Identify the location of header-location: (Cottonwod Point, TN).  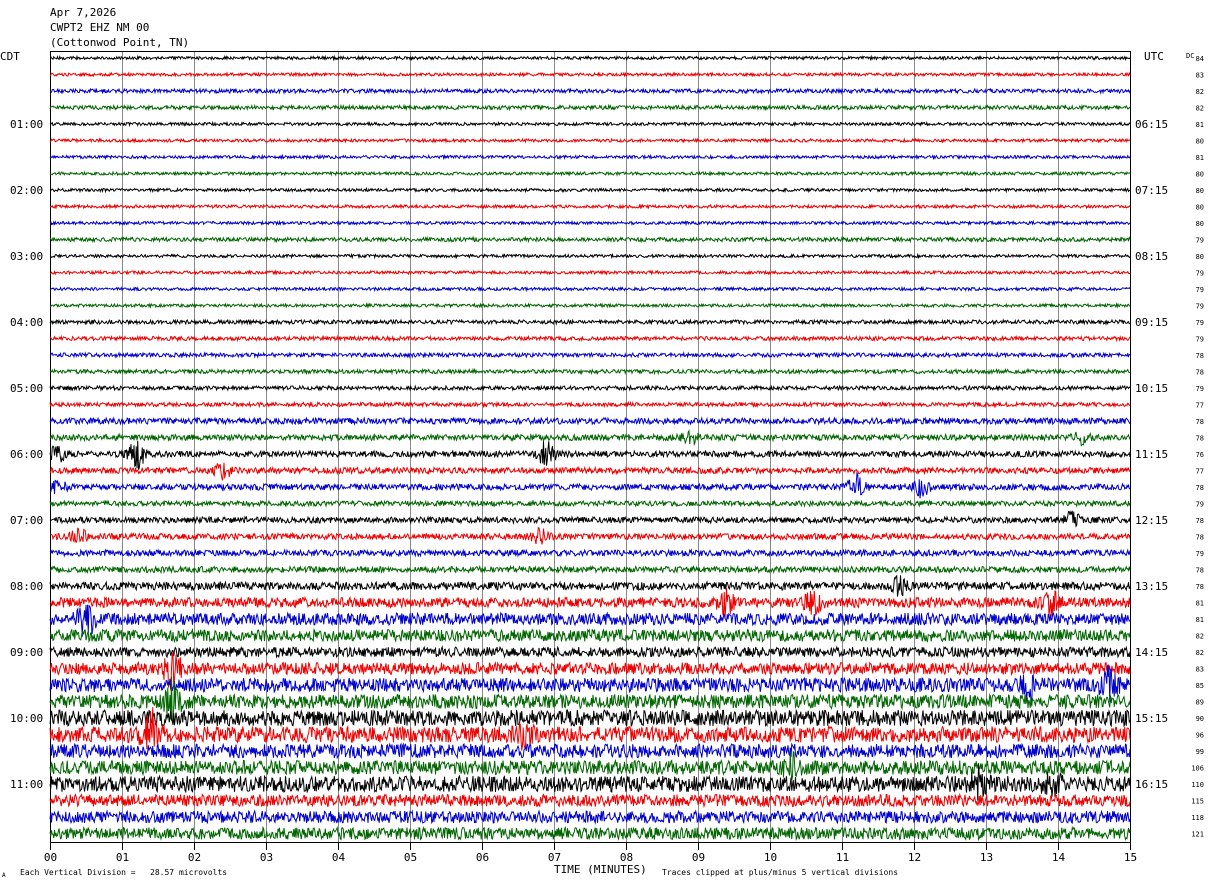
(119, 42).